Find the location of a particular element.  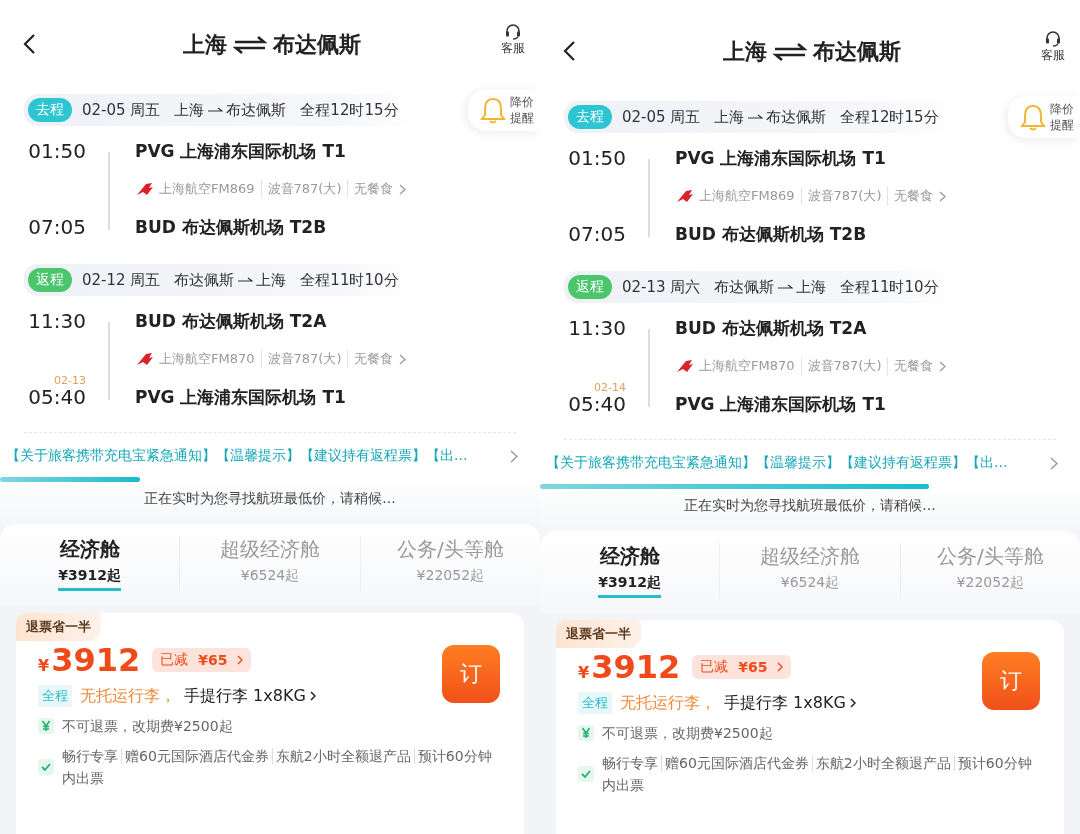

arrival-airport: PVG 上海浦东国际机场 T1 is located at coordinates (240, 397).